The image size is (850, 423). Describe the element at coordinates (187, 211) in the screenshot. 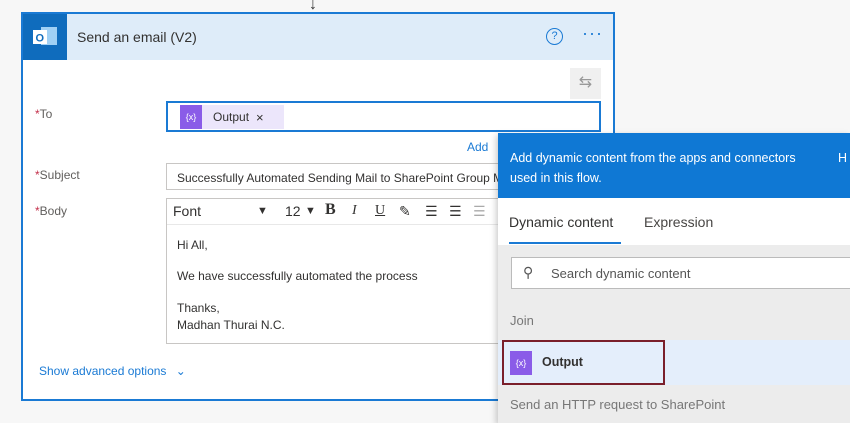

I see `font-select: Font` at that location.